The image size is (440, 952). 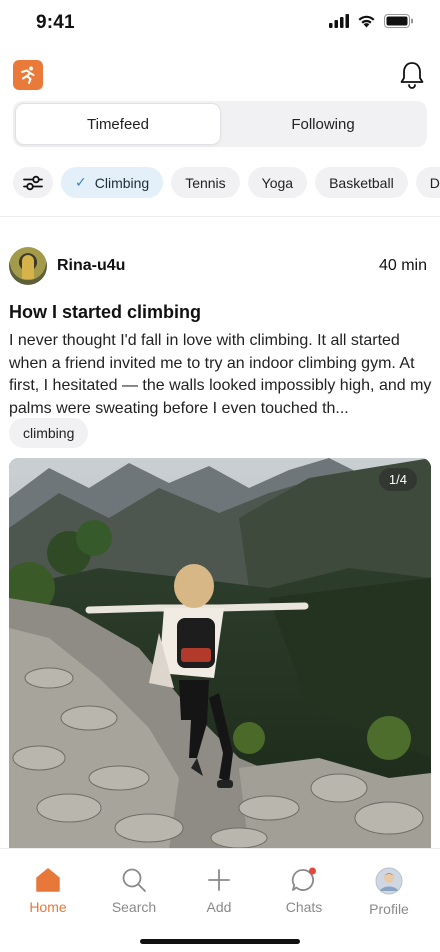 What do you see at coordinates (427, 182) in the screenshot?
I see `chip-d: D` at bounding box center [427, 182].